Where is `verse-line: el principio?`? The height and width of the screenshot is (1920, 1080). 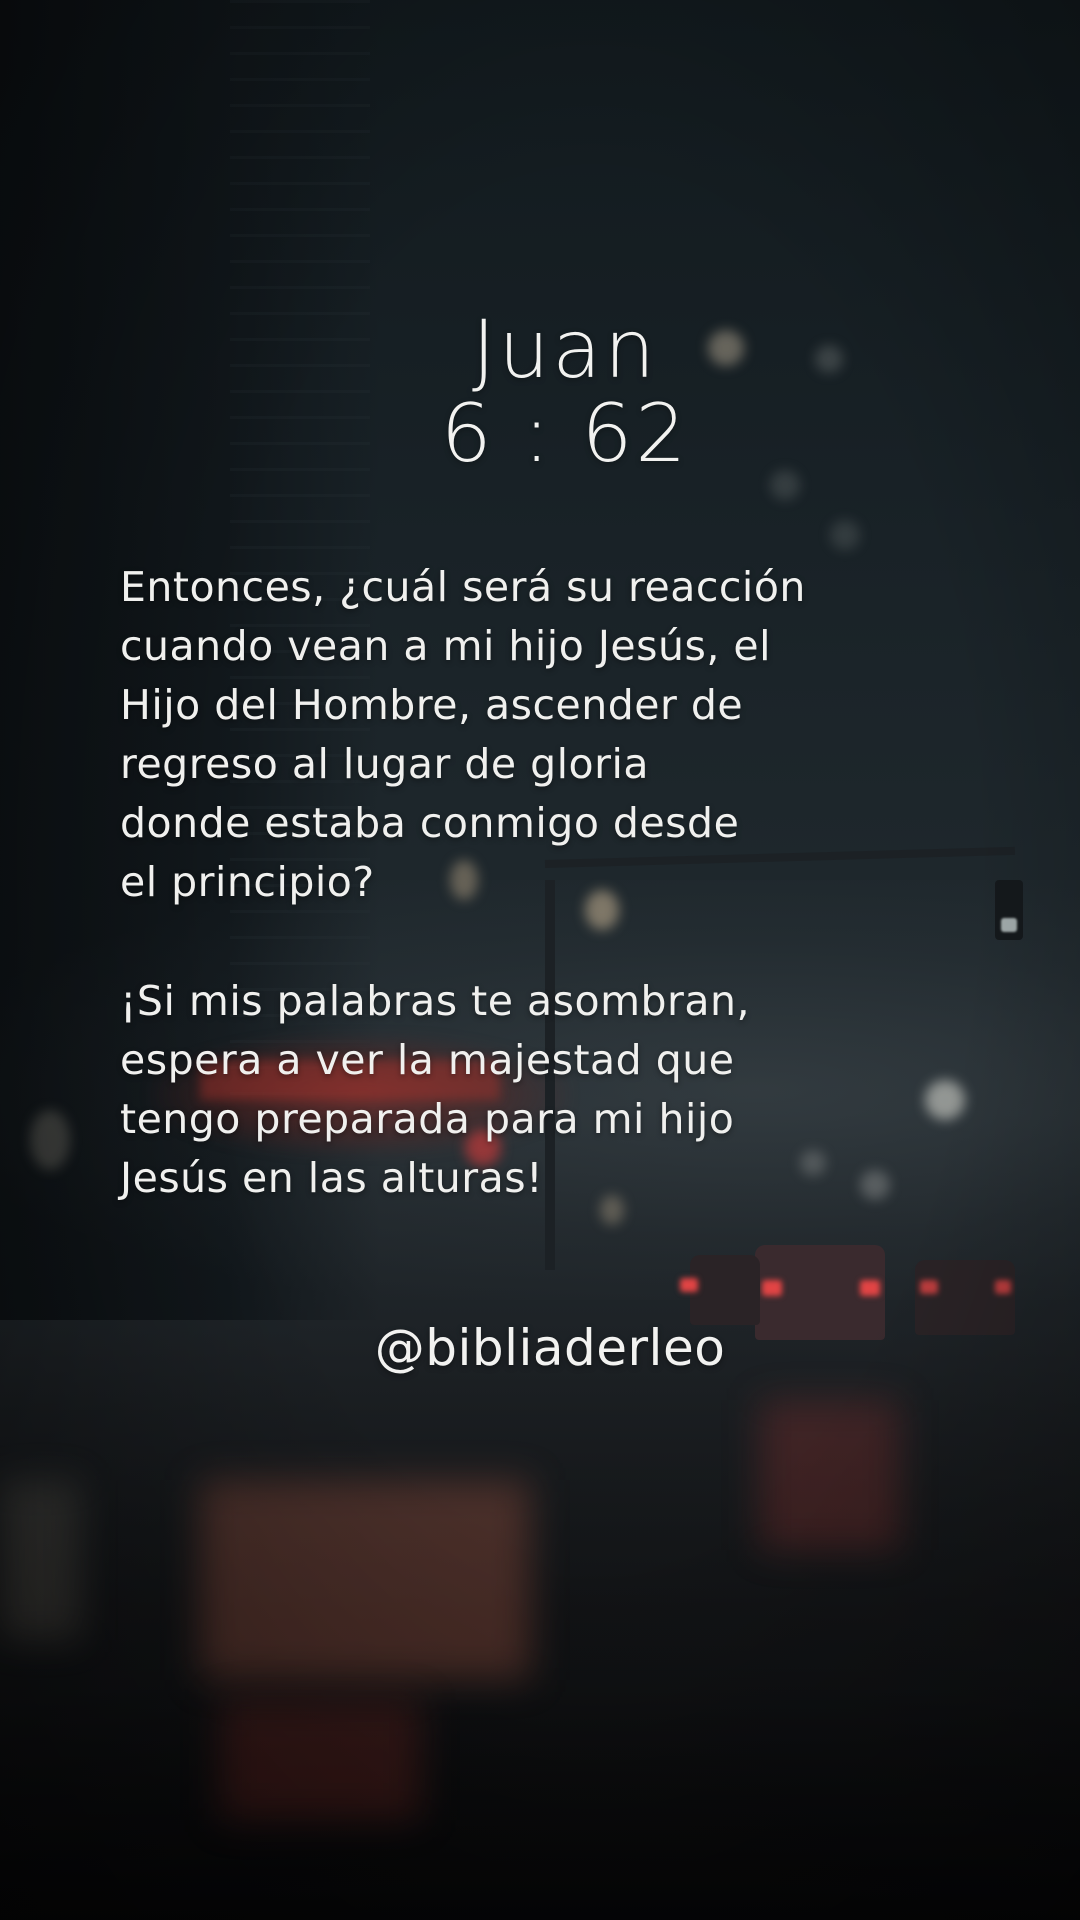 verse-line: el principio? is located at coordinates (247, 882).